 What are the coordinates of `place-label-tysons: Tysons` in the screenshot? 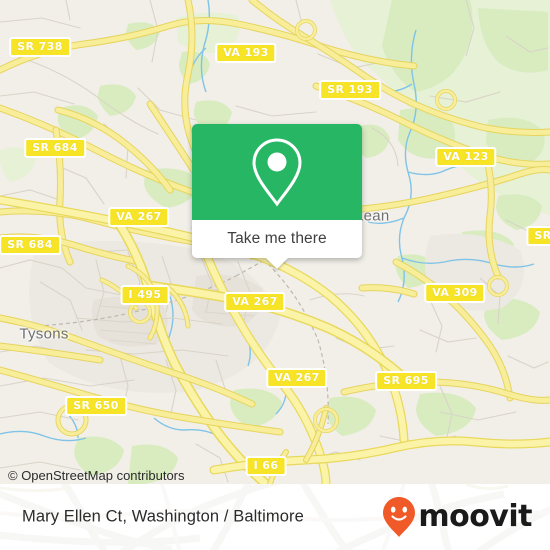 It's located at (44, 334).